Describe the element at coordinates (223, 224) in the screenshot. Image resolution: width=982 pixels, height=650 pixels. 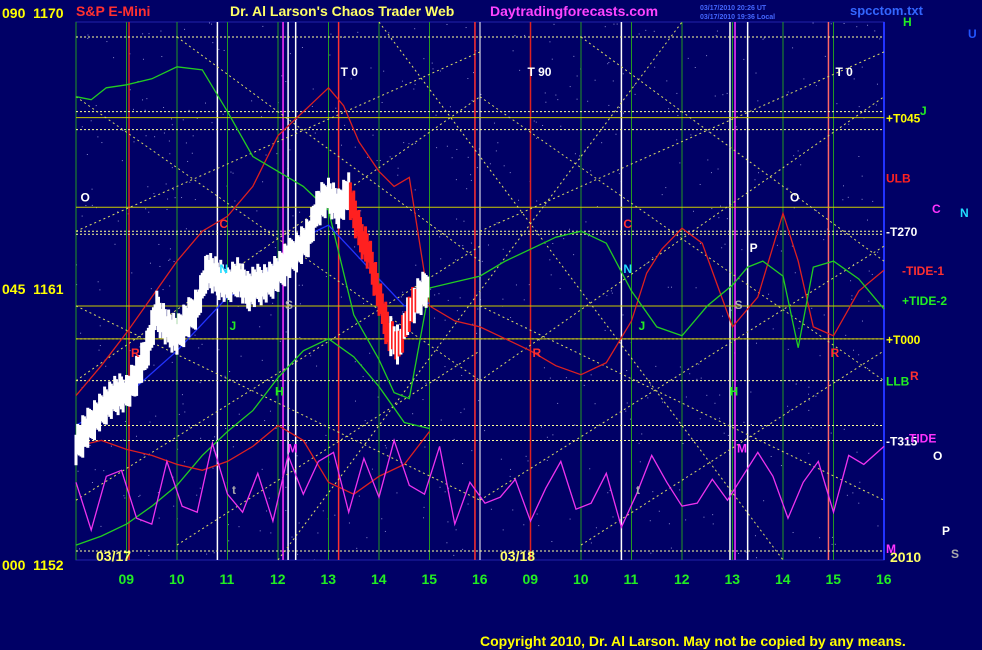
I see `planet-marker: C` at that location.